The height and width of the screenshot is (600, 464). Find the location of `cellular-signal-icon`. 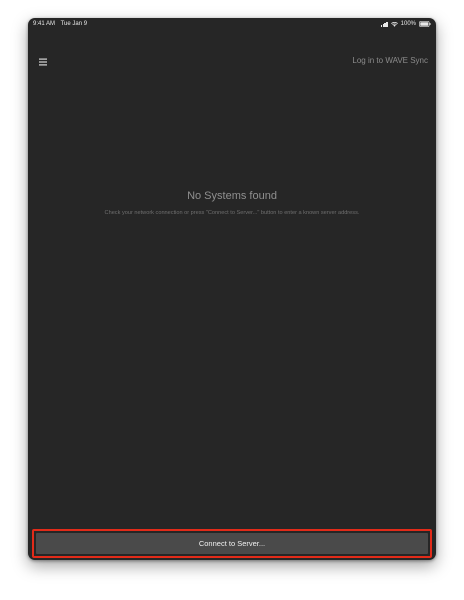

cellular-signal-icon is located at coordinates (384, 24).